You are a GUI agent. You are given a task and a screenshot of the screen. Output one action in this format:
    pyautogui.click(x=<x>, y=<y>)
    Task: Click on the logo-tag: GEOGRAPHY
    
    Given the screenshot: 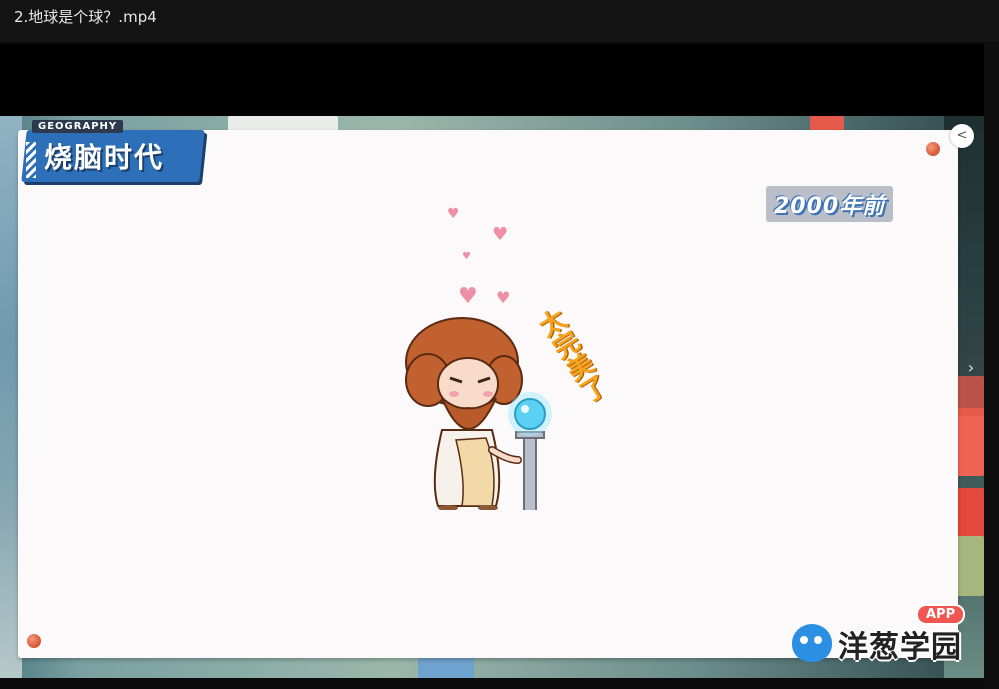 What is the action you would take?
    pyautogui.click(x=78, y=126)
    